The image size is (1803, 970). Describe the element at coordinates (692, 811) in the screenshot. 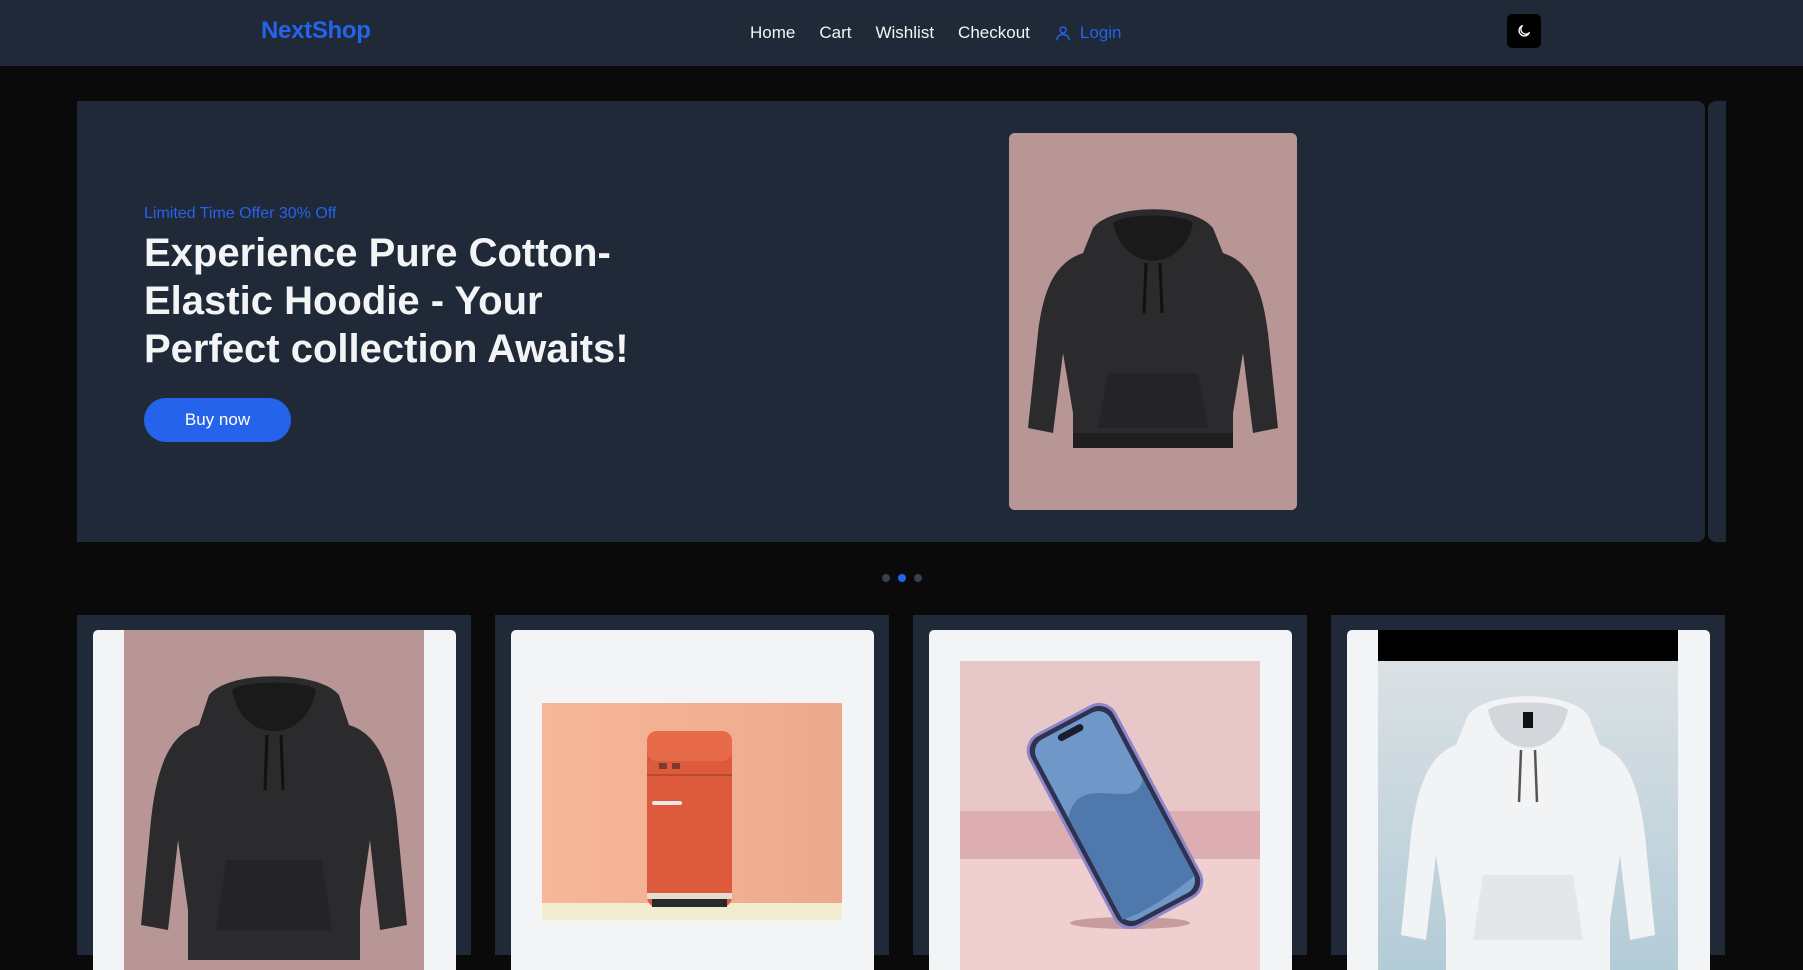

I see `orange-fridge-image` at that location.